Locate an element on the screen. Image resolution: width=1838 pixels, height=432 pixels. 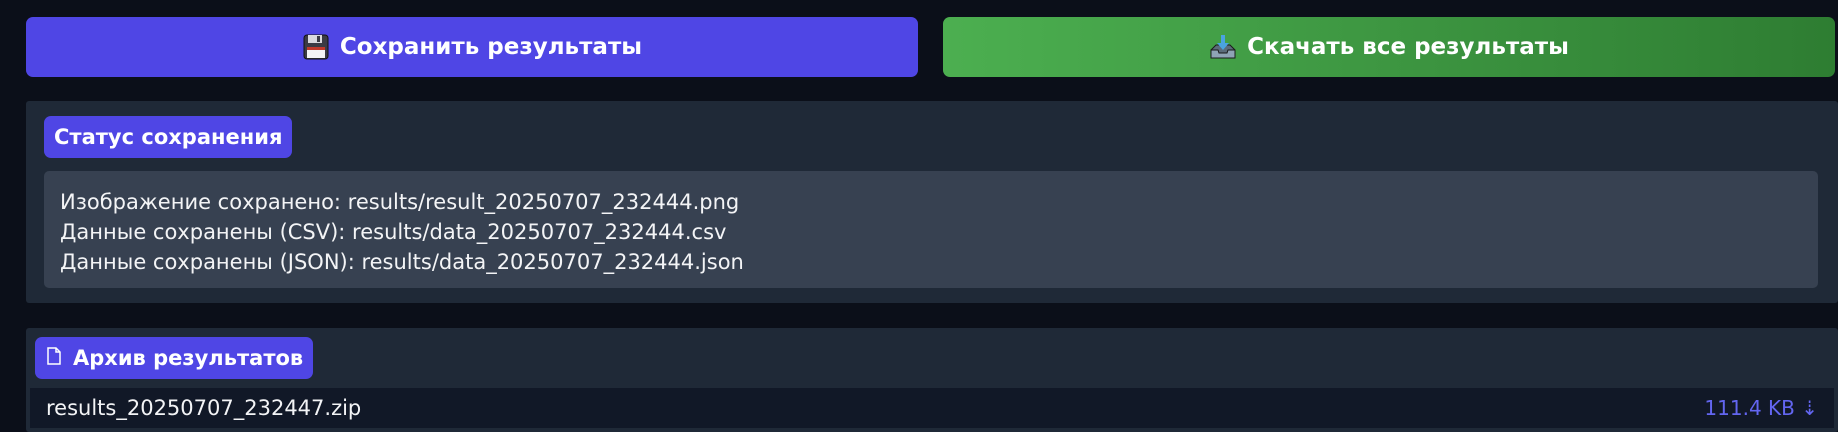
archive-file-download-link: 111.4 KB ⇣ is located at coordinates (1761, 408).